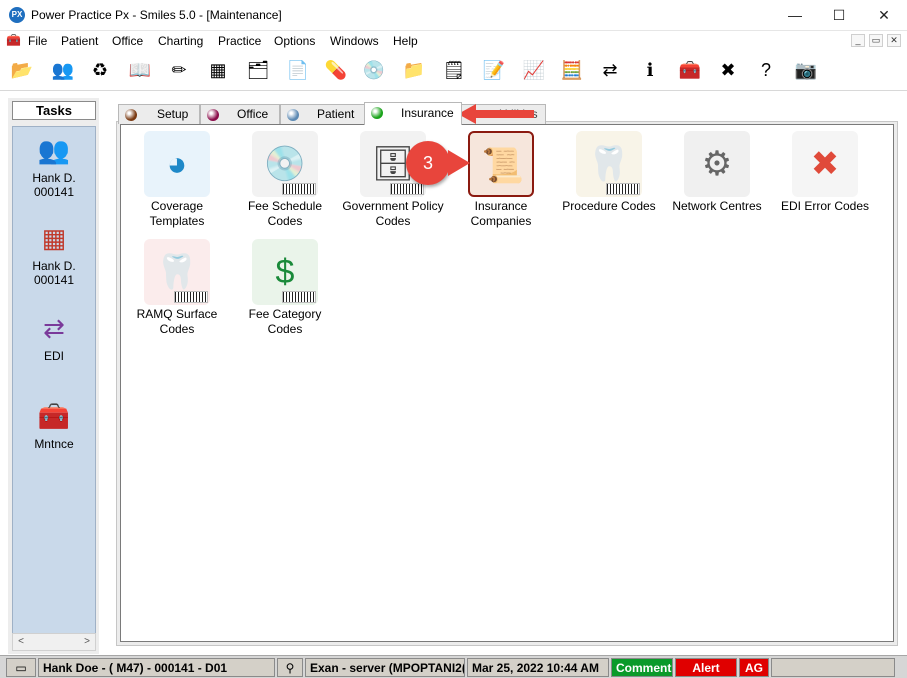 This screenshot has width=907, height=678. I want to click on menu-file: File, so click(37, 41).